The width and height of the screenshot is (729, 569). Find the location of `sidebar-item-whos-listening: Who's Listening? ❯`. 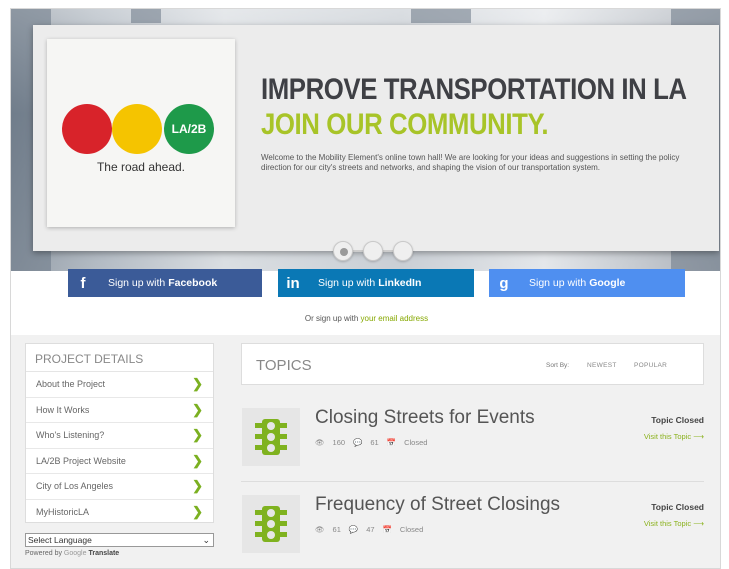

sidebar-item-whos-listening: Who's Listening? ❯ is located at coordinates (119, 436).